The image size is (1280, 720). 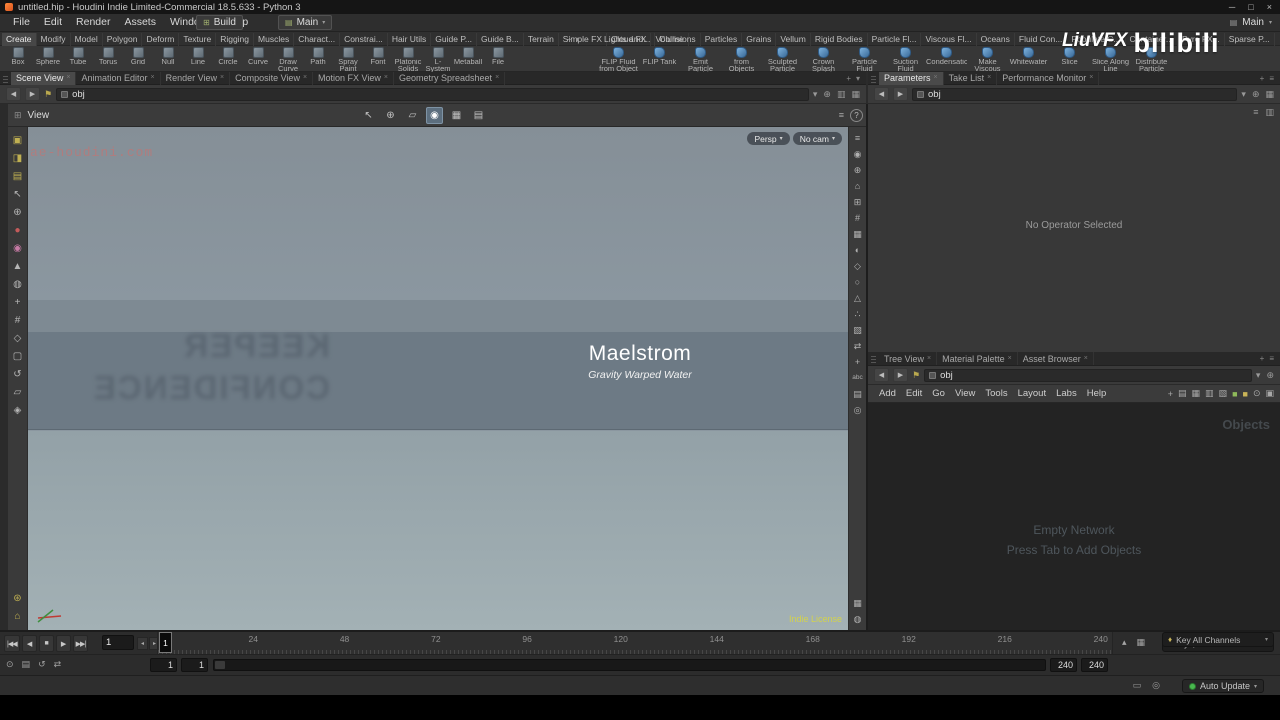 I want to click on lock-view-icon: ⊕, so click(x=858, y=170).